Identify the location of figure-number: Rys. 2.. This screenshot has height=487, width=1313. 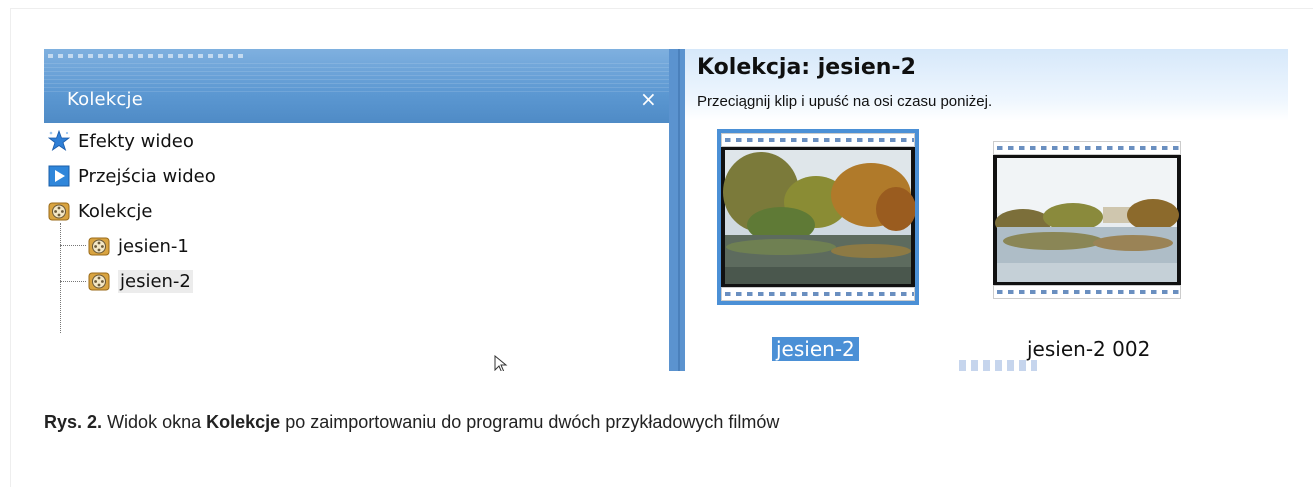
(73, 422).